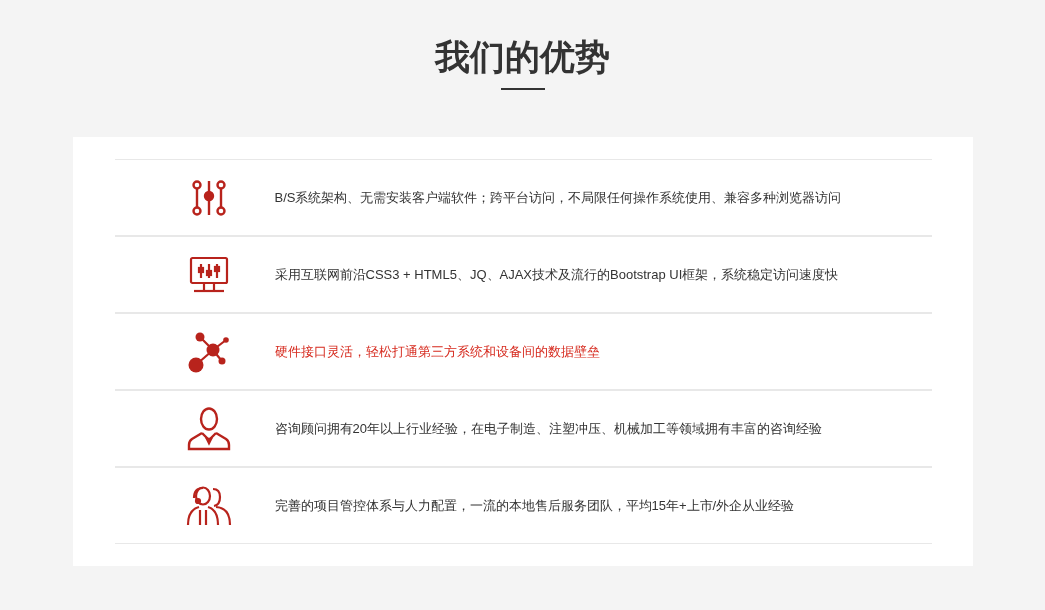 The width and height of the screenshot is (1045, 610). What do you see at coordinates (208, 274) in the screenshot?
I see `monitor-icon` at bounding box center [208, 274].